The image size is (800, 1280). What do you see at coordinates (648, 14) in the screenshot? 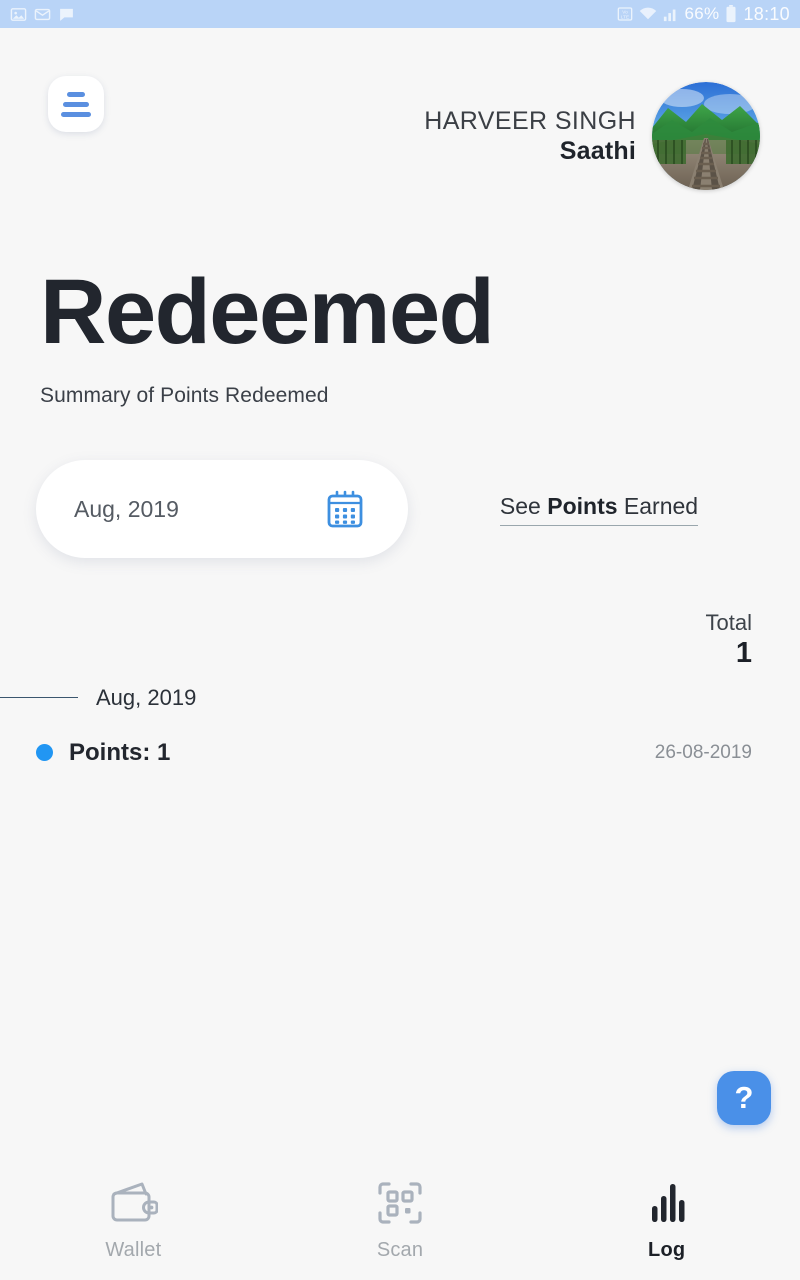
I see `wifi-icon` at bounding box center [648, 14].